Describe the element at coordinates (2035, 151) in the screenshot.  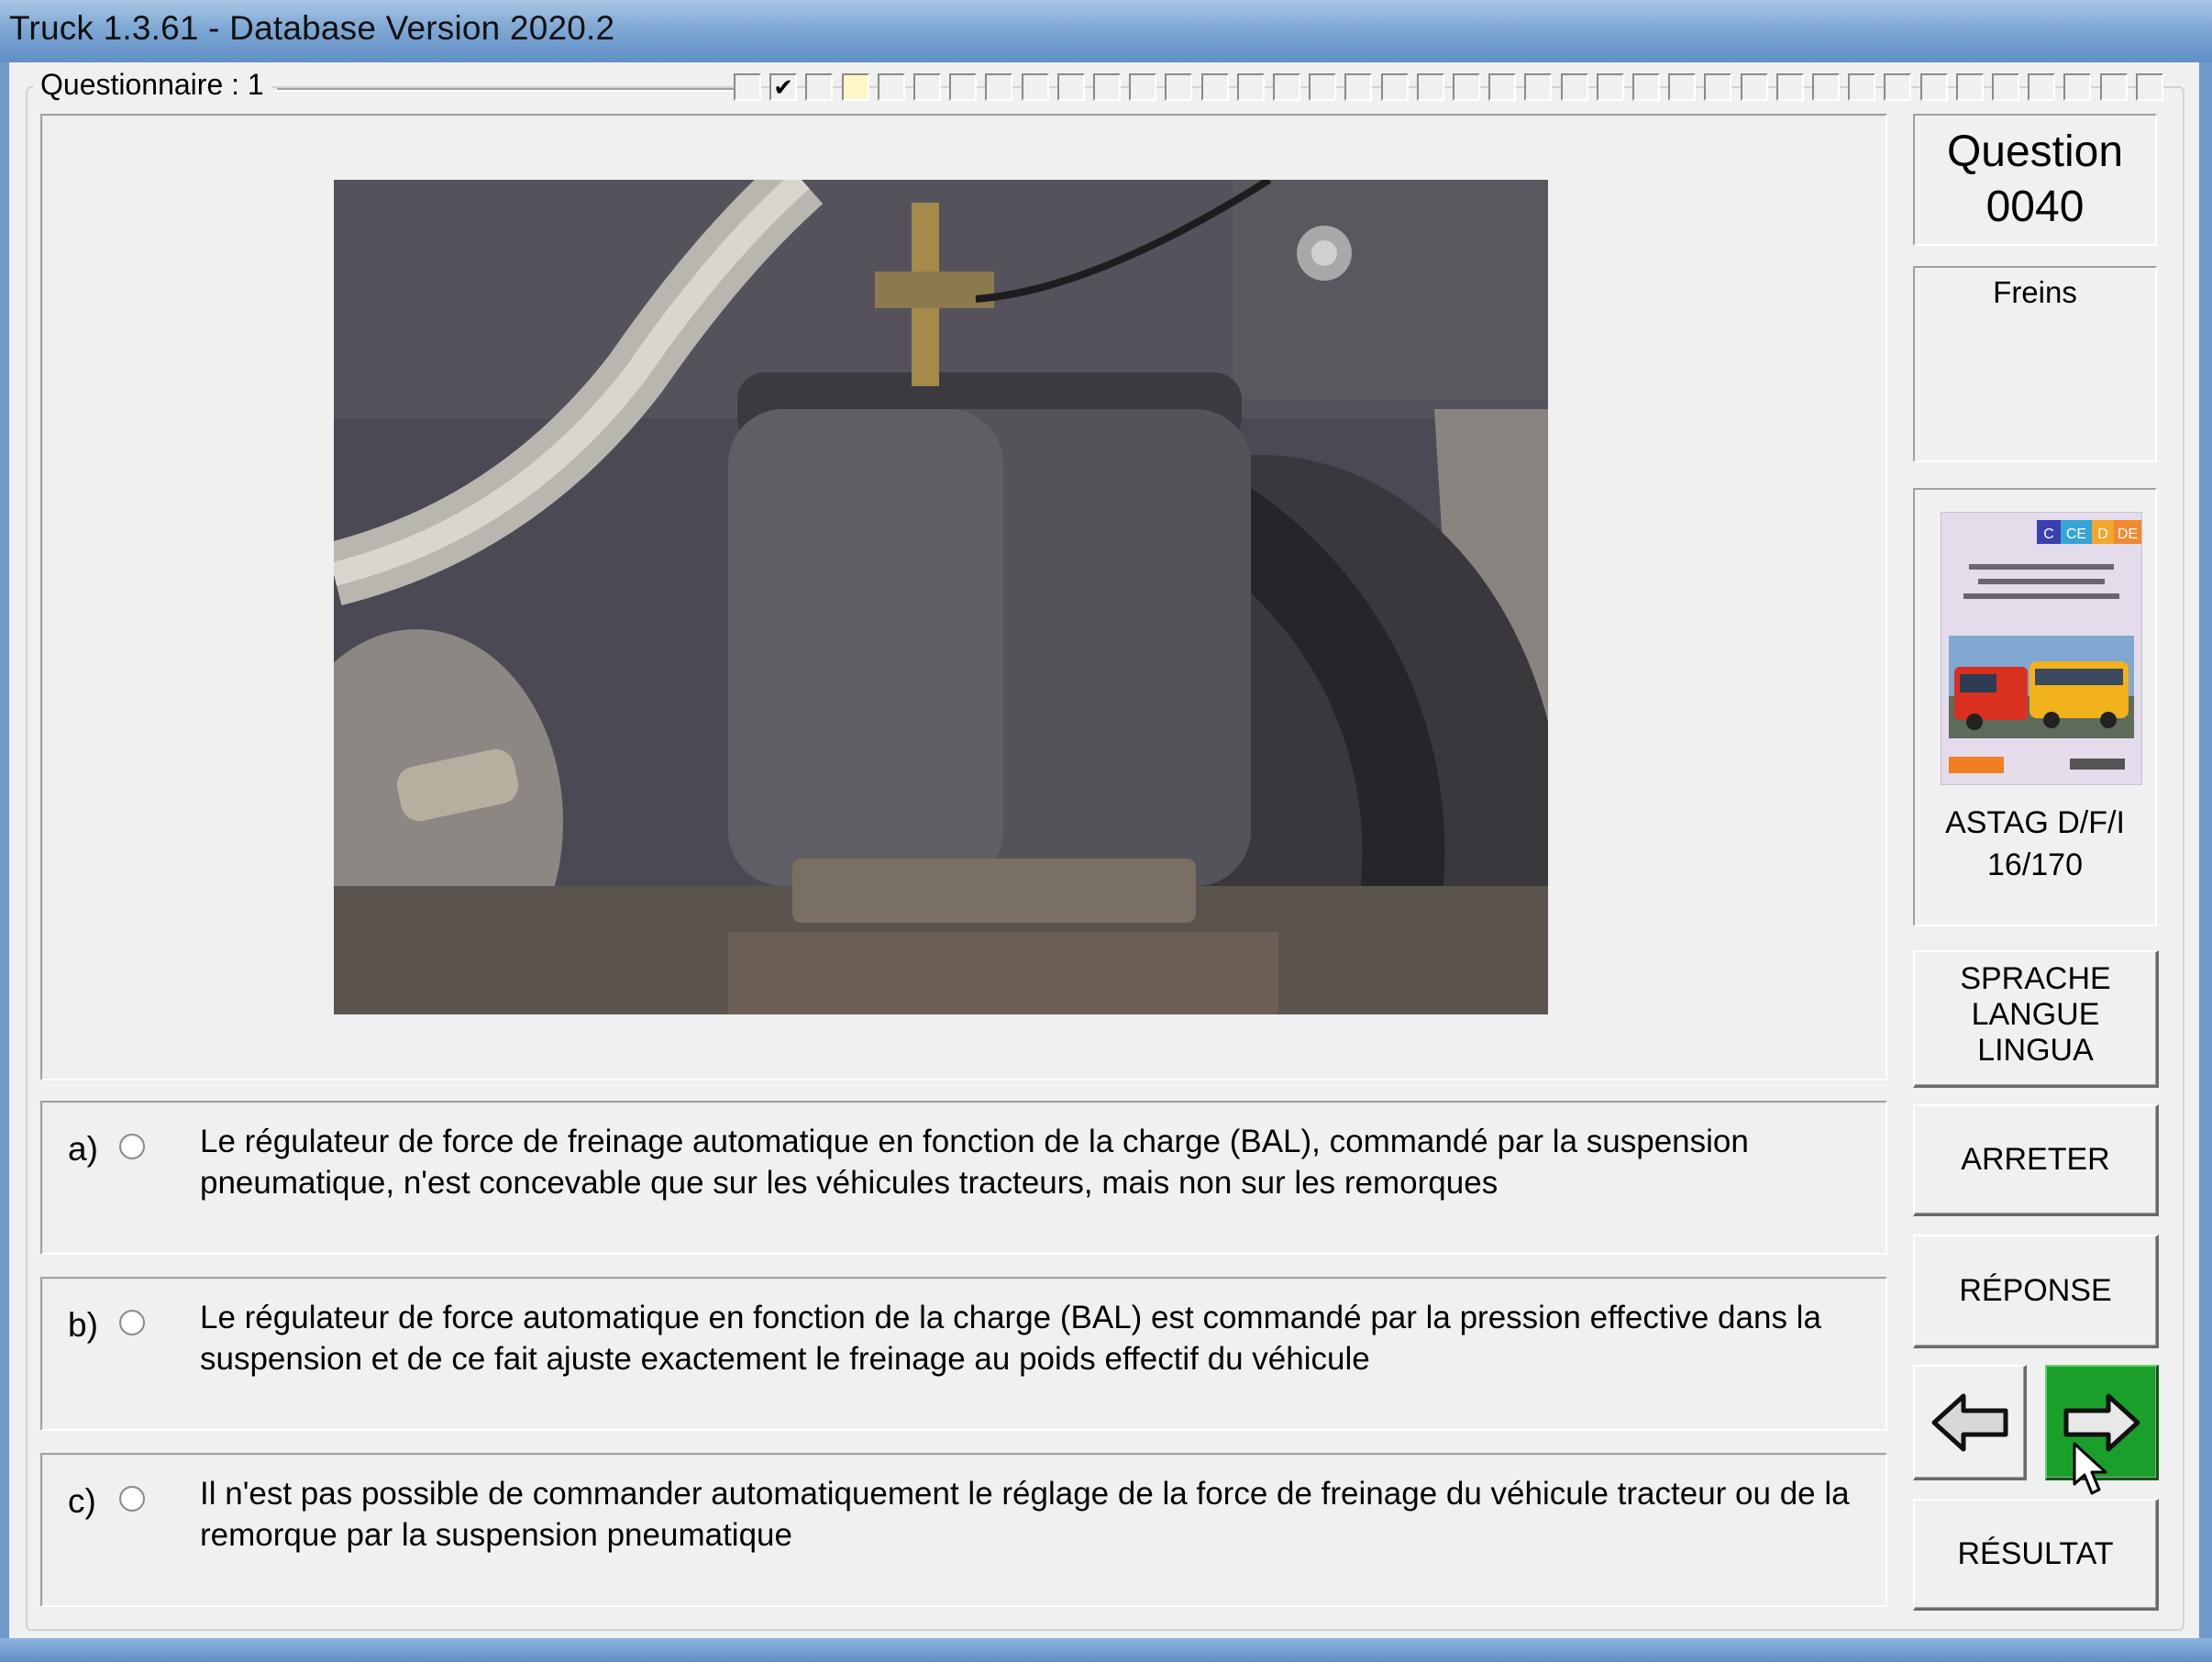
I see `question-title: Question` at that location.